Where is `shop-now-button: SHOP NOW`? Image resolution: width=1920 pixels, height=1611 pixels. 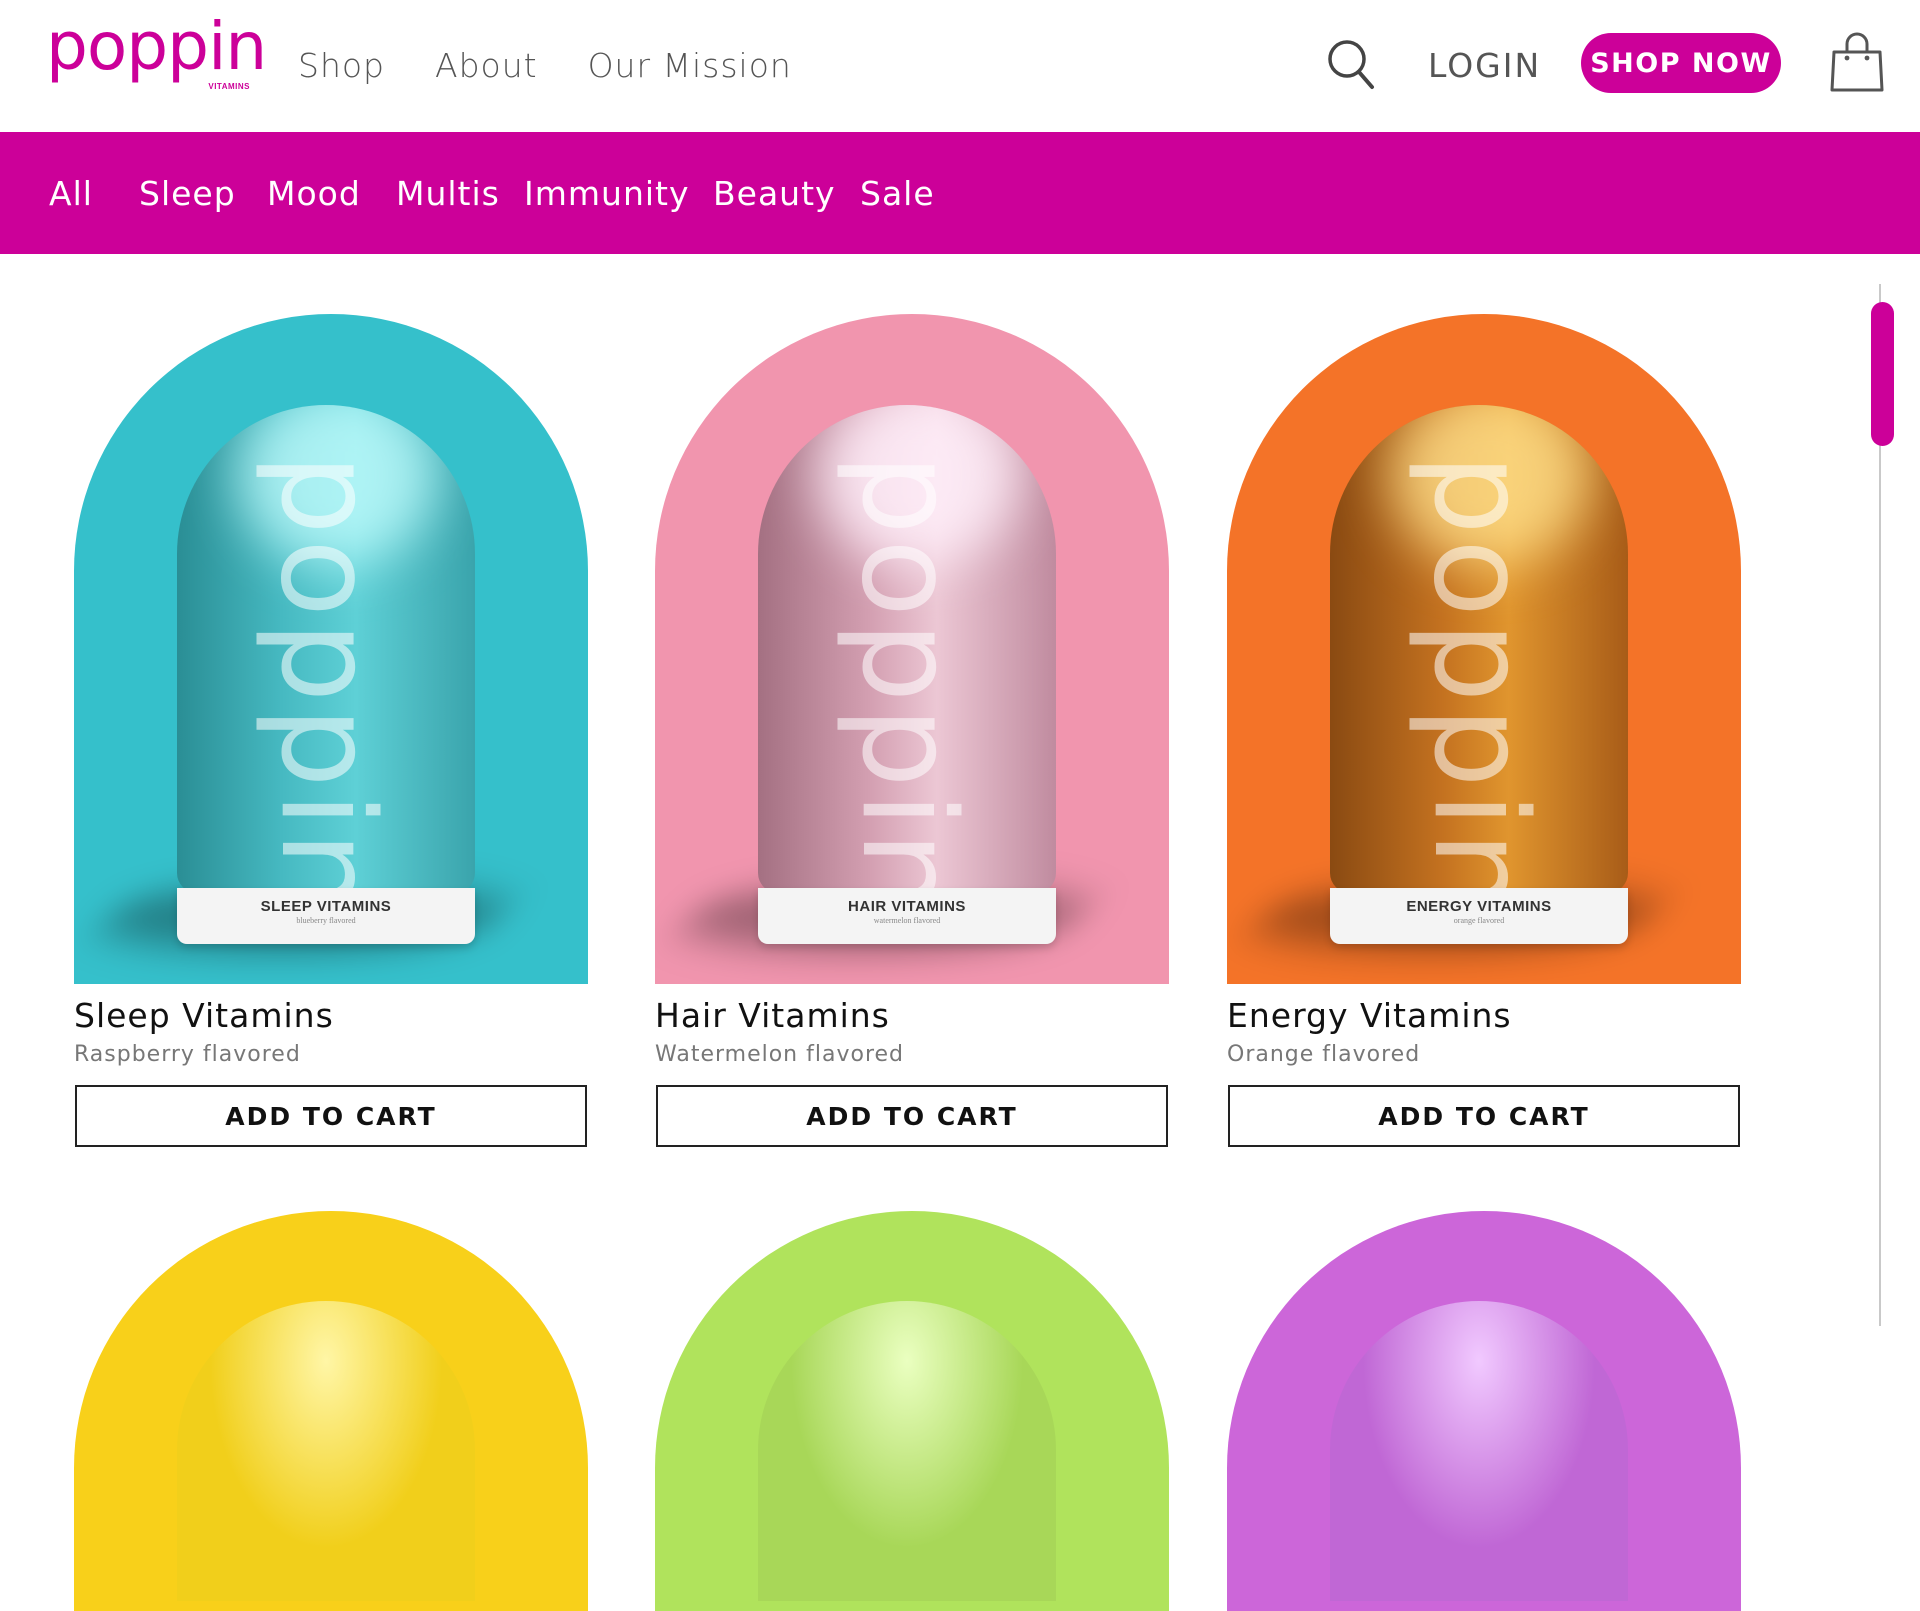
shop-now-button: SHOP NOW is located at coordinates (1681, 63).